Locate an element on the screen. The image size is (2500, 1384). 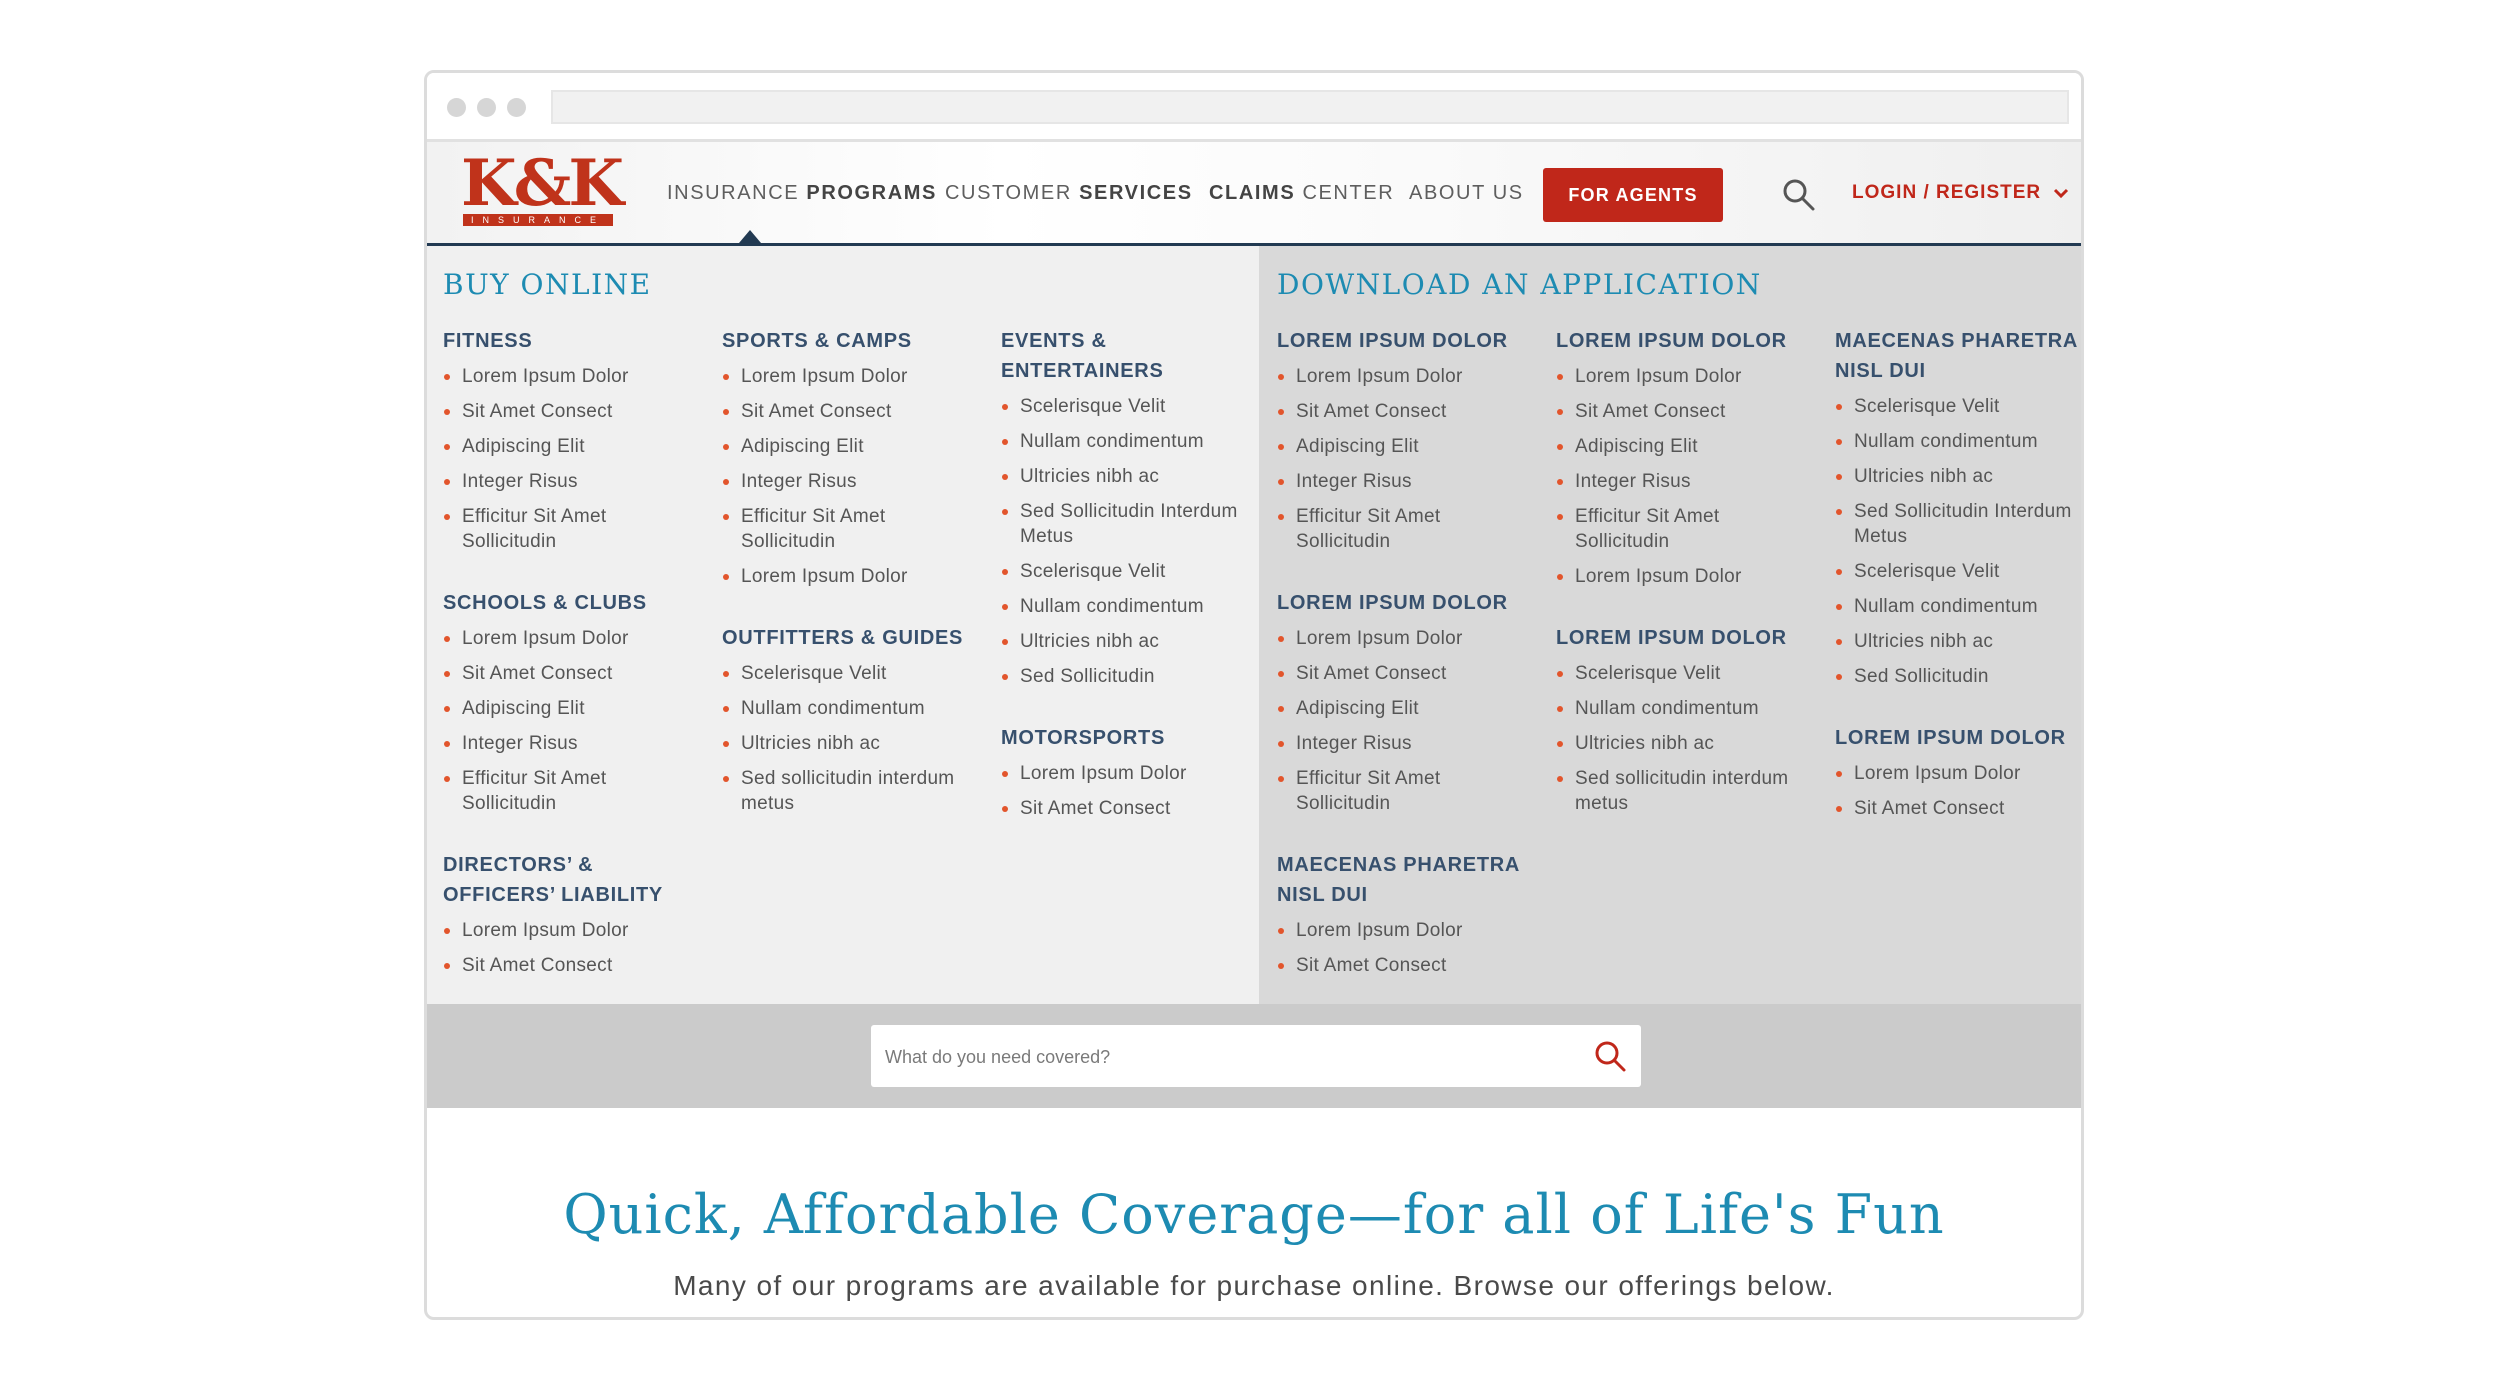
download-application-title: DOWNLOAD AN APPLICATION is located at coordinates (1519, 284).